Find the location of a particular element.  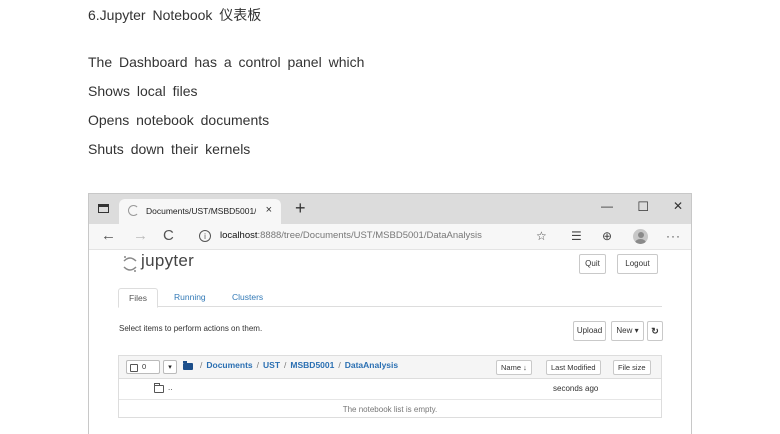

collections-icon: ☰ is located at coordinates (576, 236).